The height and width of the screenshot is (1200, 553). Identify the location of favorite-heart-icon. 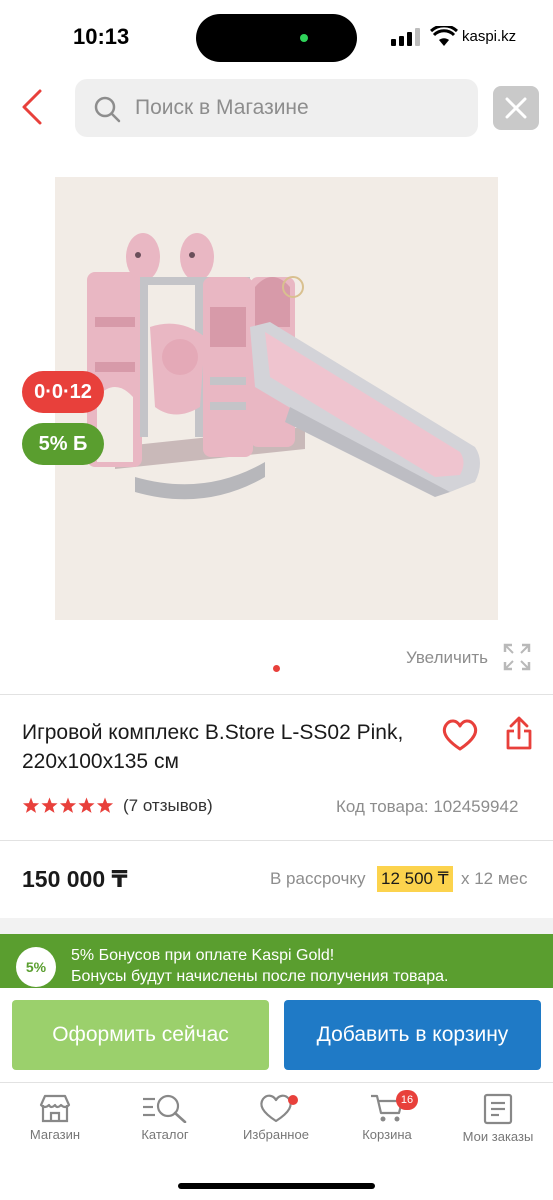
(460, 735).